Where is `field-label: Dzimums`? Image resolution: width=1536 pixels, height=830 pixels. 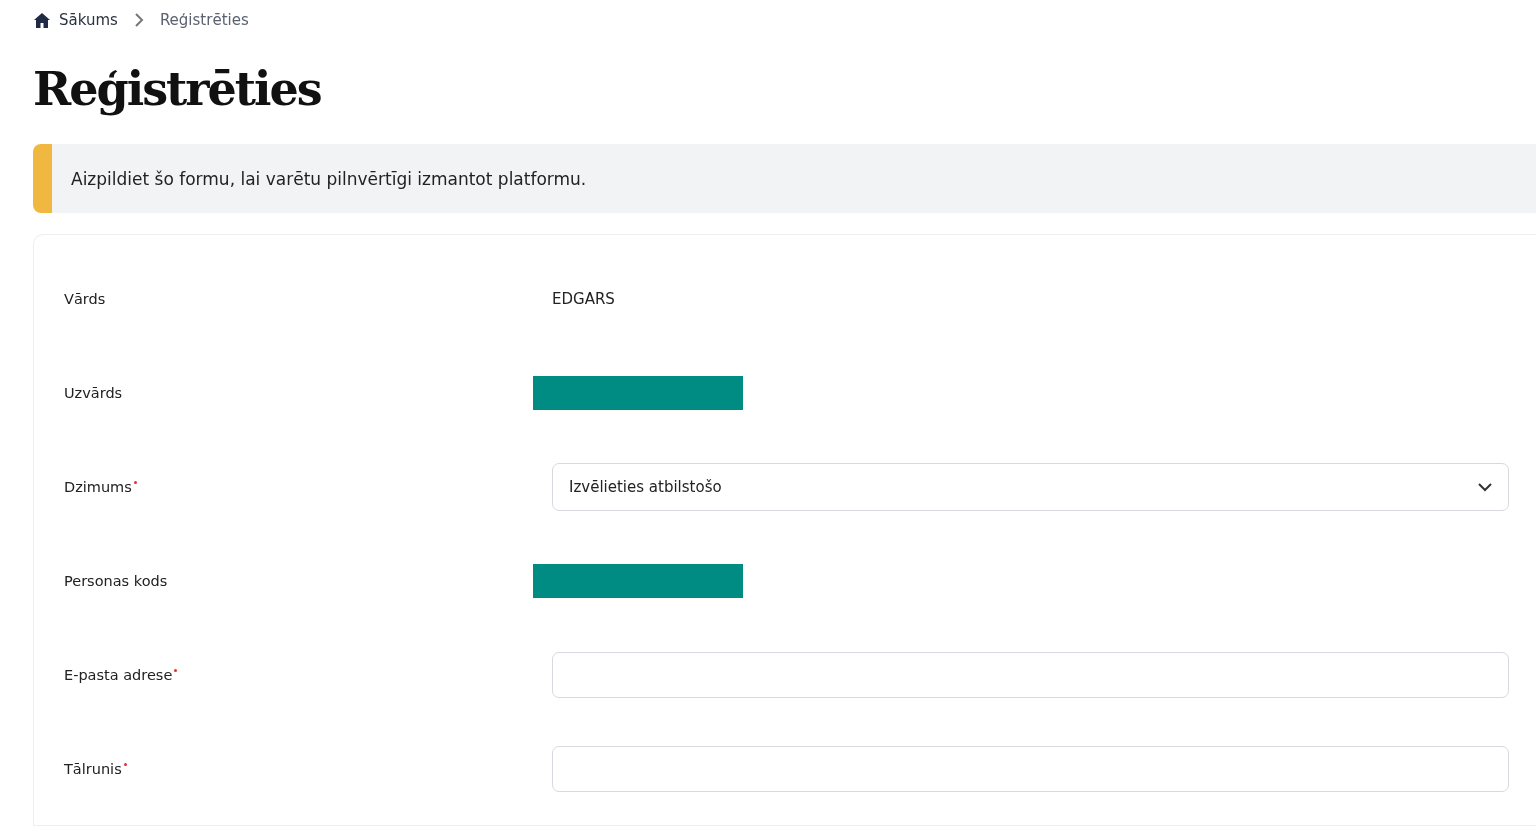 field-label: Dzimums is located at coordinates (98, 487).